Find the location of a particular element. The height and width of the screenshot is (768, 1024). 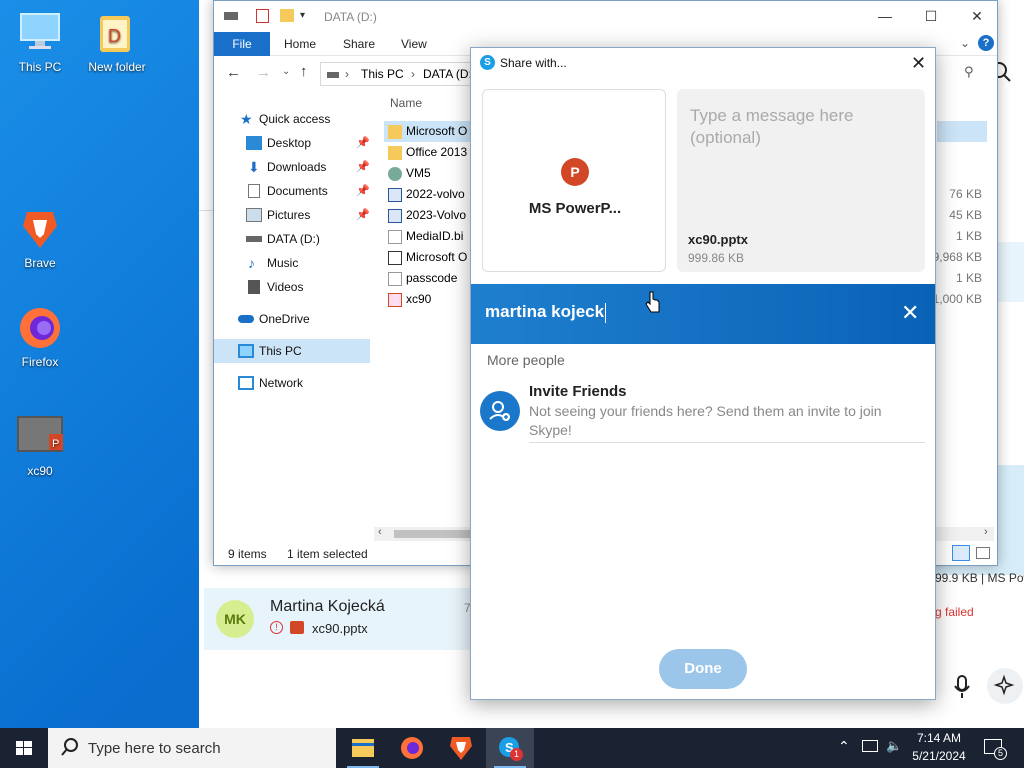

attachment-name: xc90.pptx is located at coordinates (718, 239).